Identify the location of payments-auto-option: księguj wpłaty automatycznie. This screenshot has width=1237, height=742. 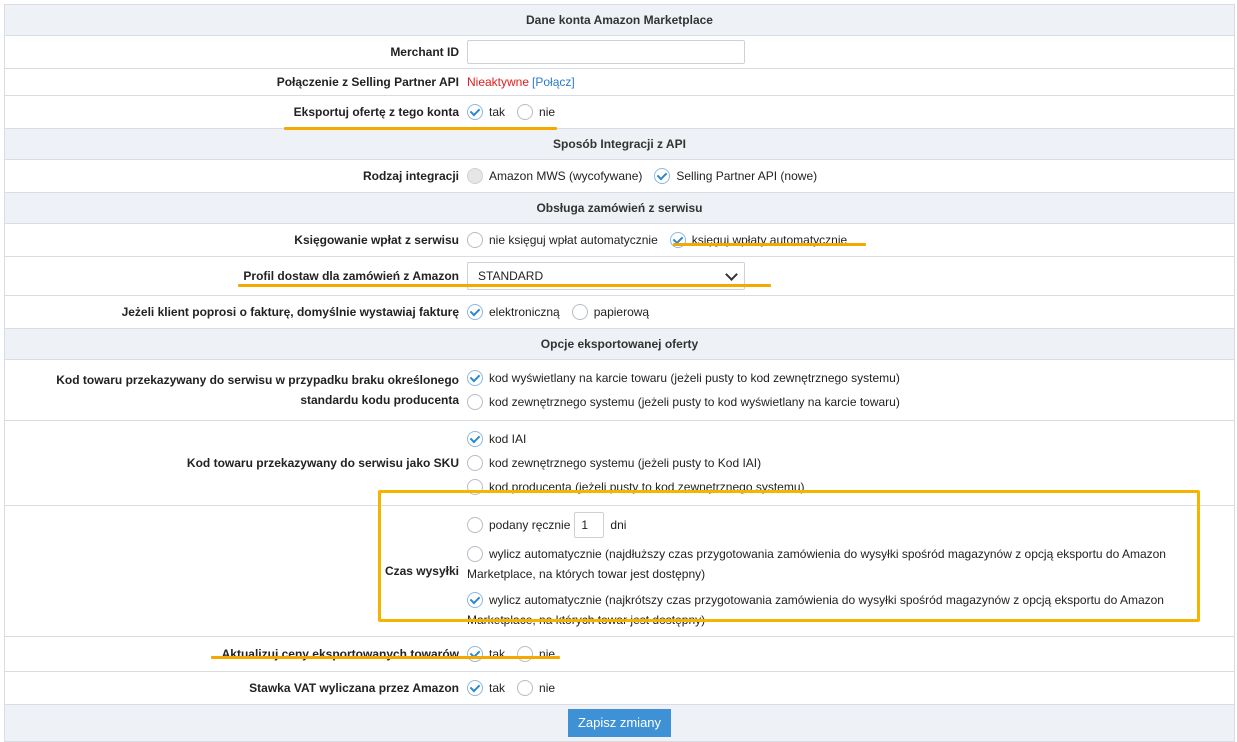
(758, 240).